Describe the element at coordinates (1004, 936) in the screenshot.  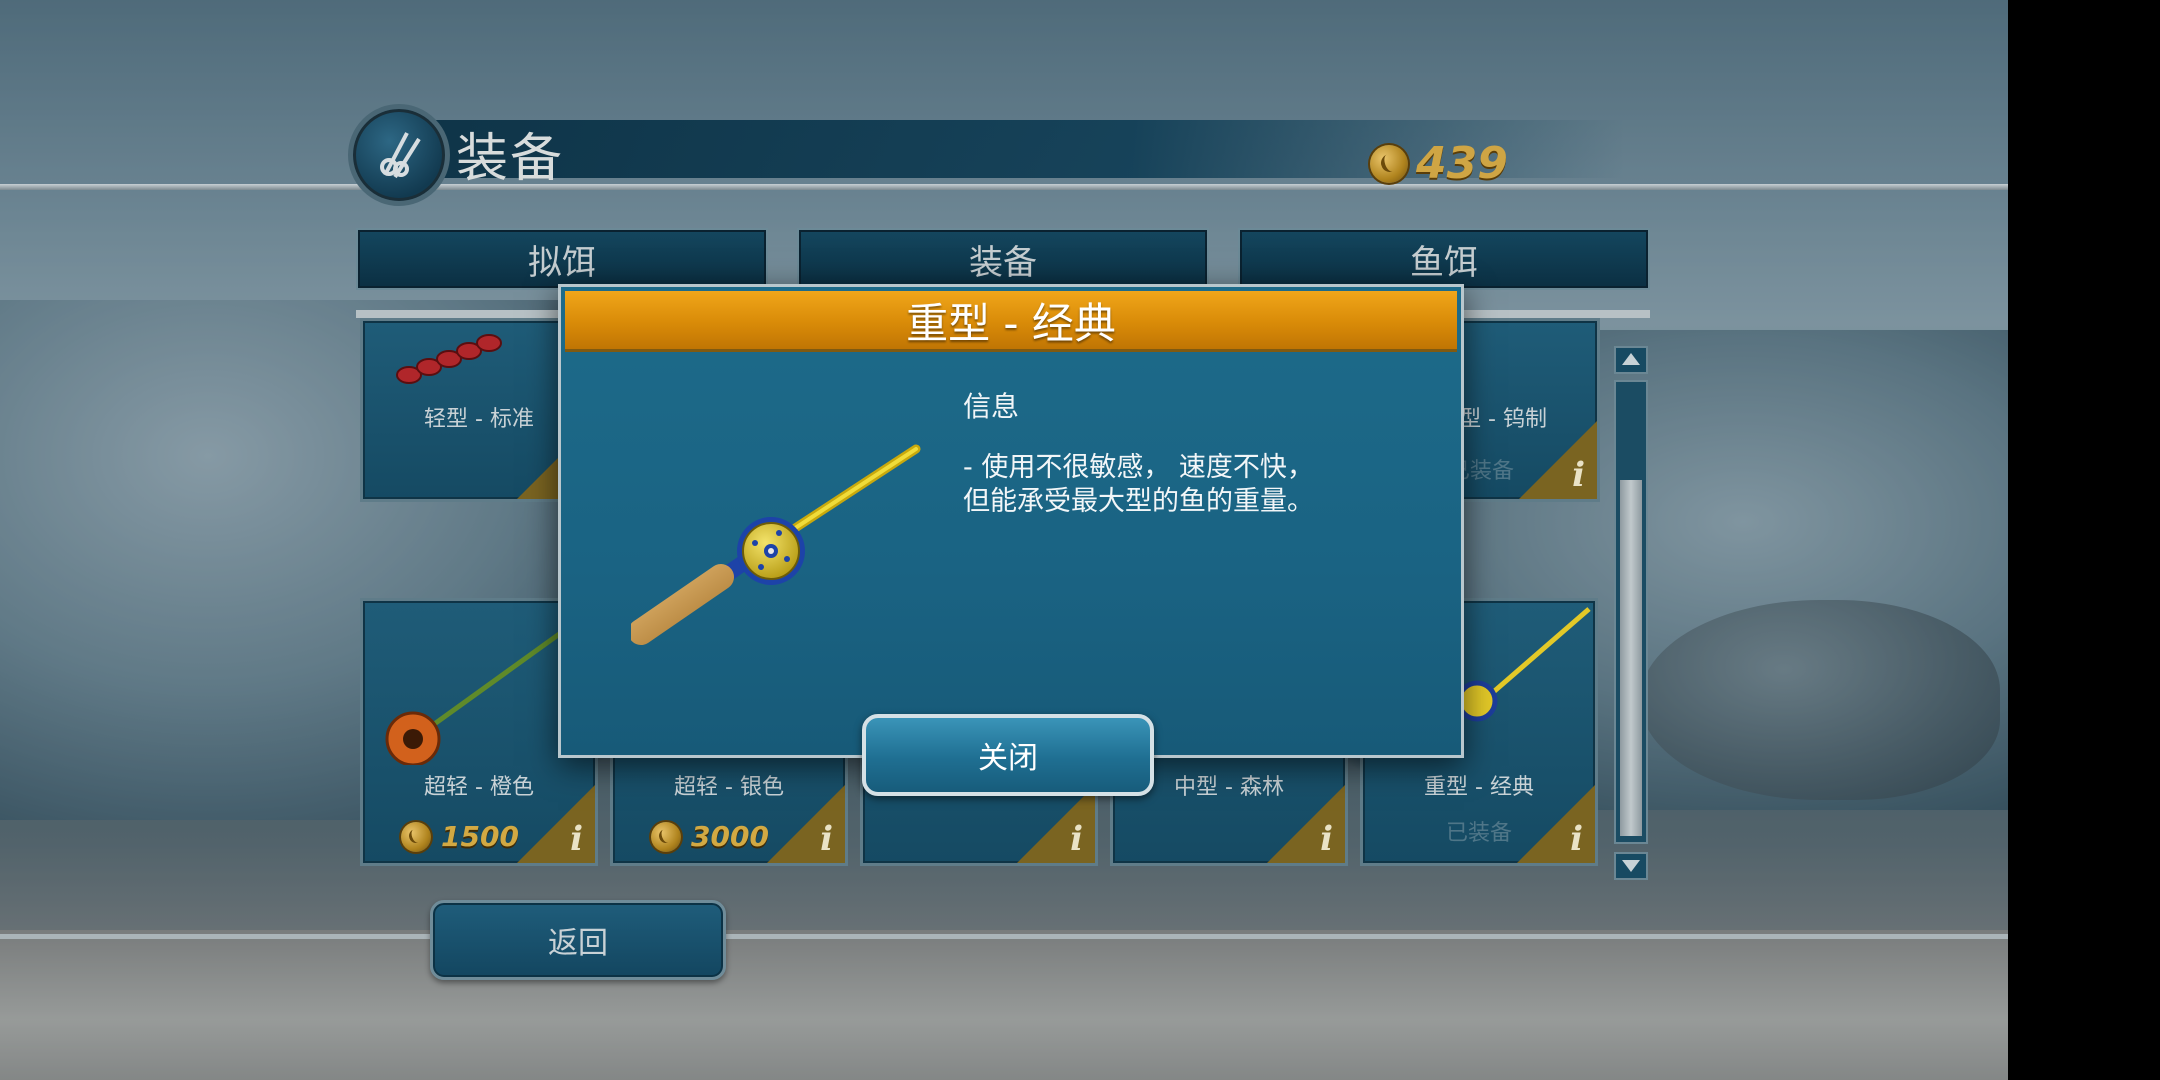
I see `footer-divider` at that location.